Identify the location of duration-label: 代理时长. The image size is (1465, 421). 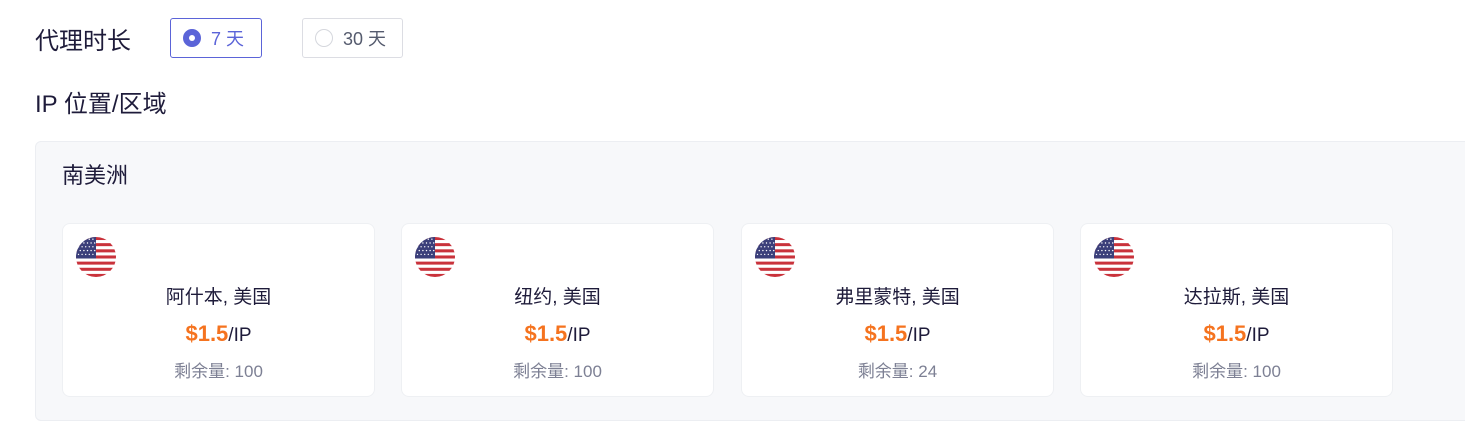
(83, 41).